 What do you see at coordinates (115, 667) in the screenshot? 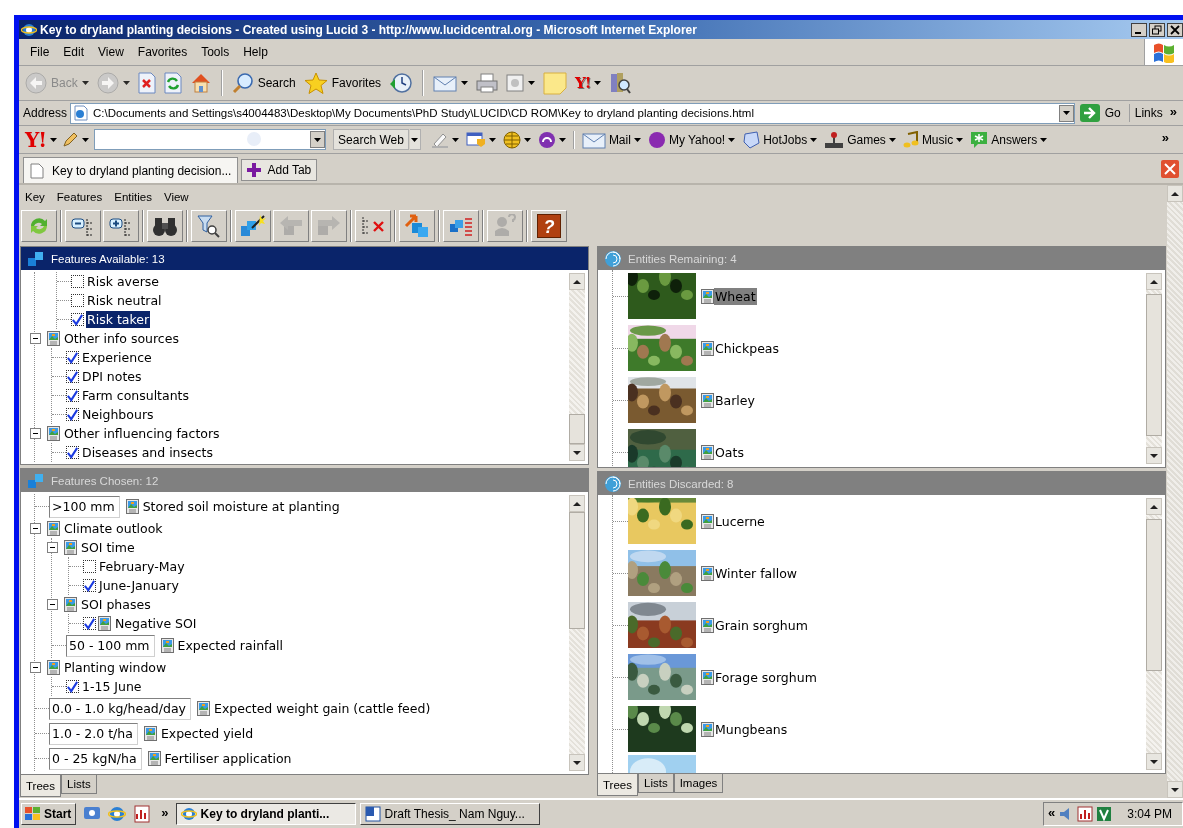
I see `tree-item: Planting window` at bounding box center [115, 667].